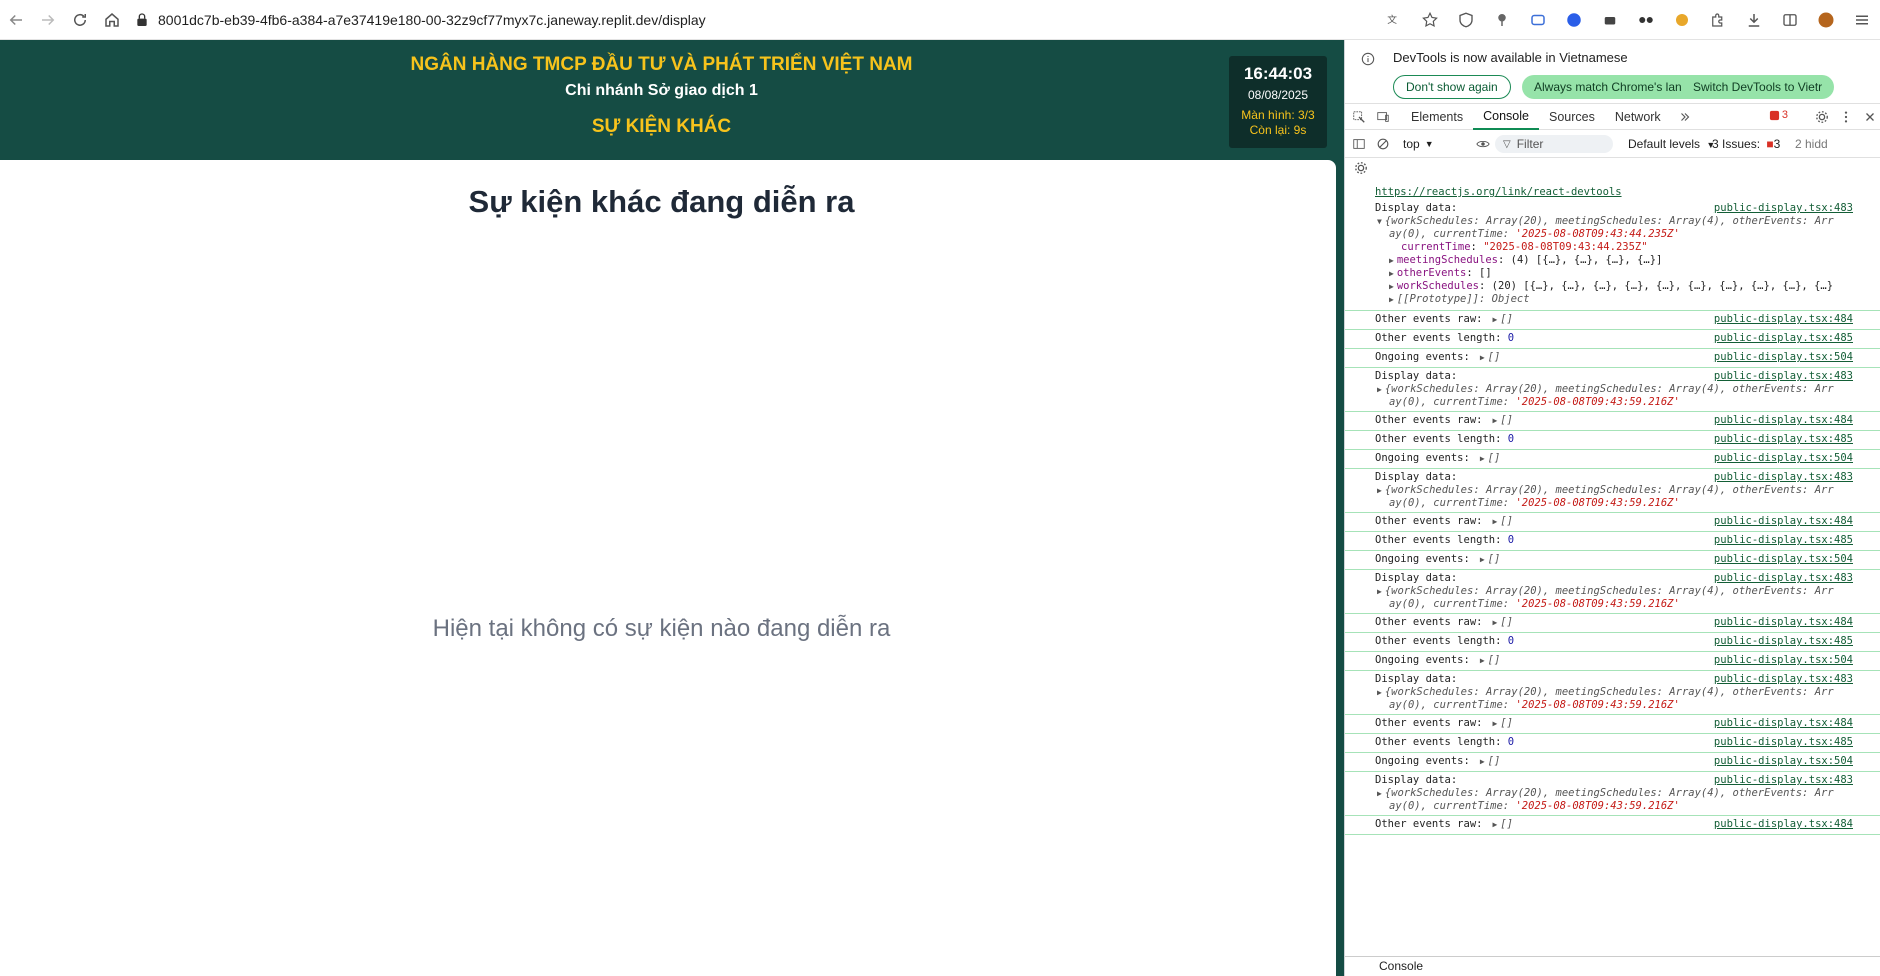 This screenshot has width=1880, height=976. Describe the element at coordinates (1671, 144) in the screenshot. I see `log-levels-select: Default levels ▼` at that location.